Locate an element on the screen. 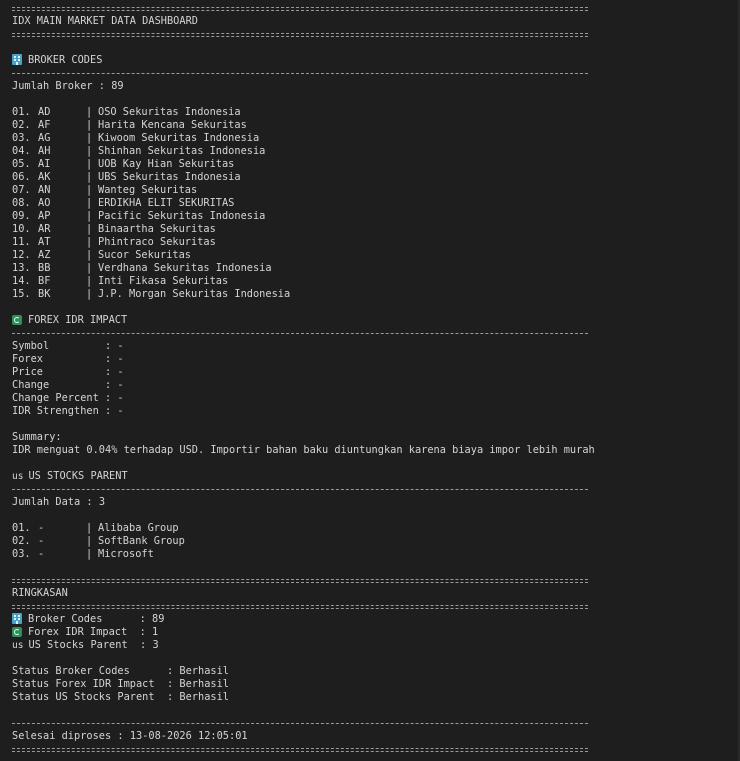  row-name: ERDIKHA ELIT SEKURITAS is located at coordinates (166, 203).